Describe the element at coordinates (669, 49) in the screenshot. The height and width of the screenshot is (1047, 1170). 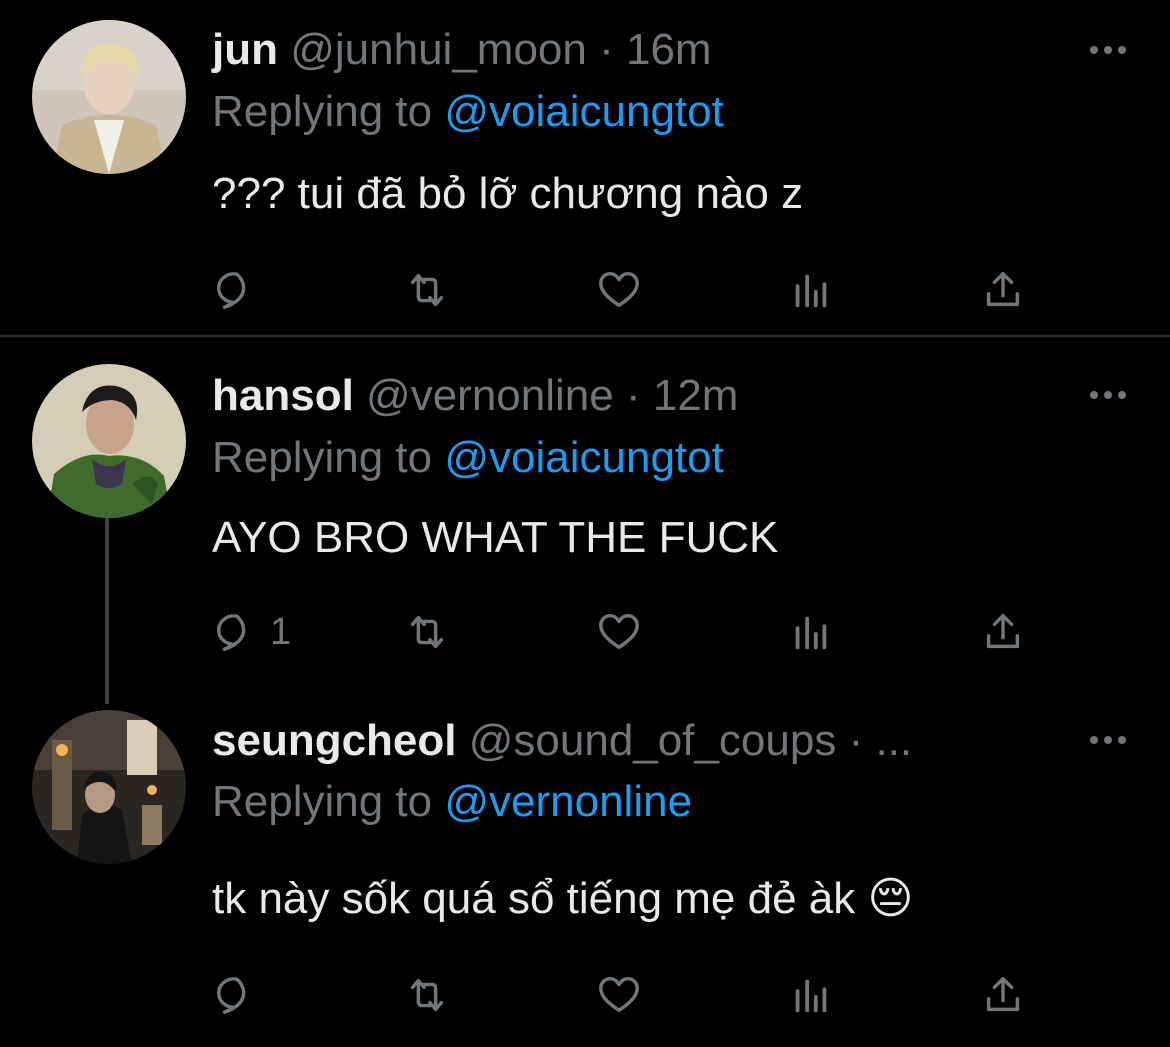
I see `timestamp: 16m` at that location.